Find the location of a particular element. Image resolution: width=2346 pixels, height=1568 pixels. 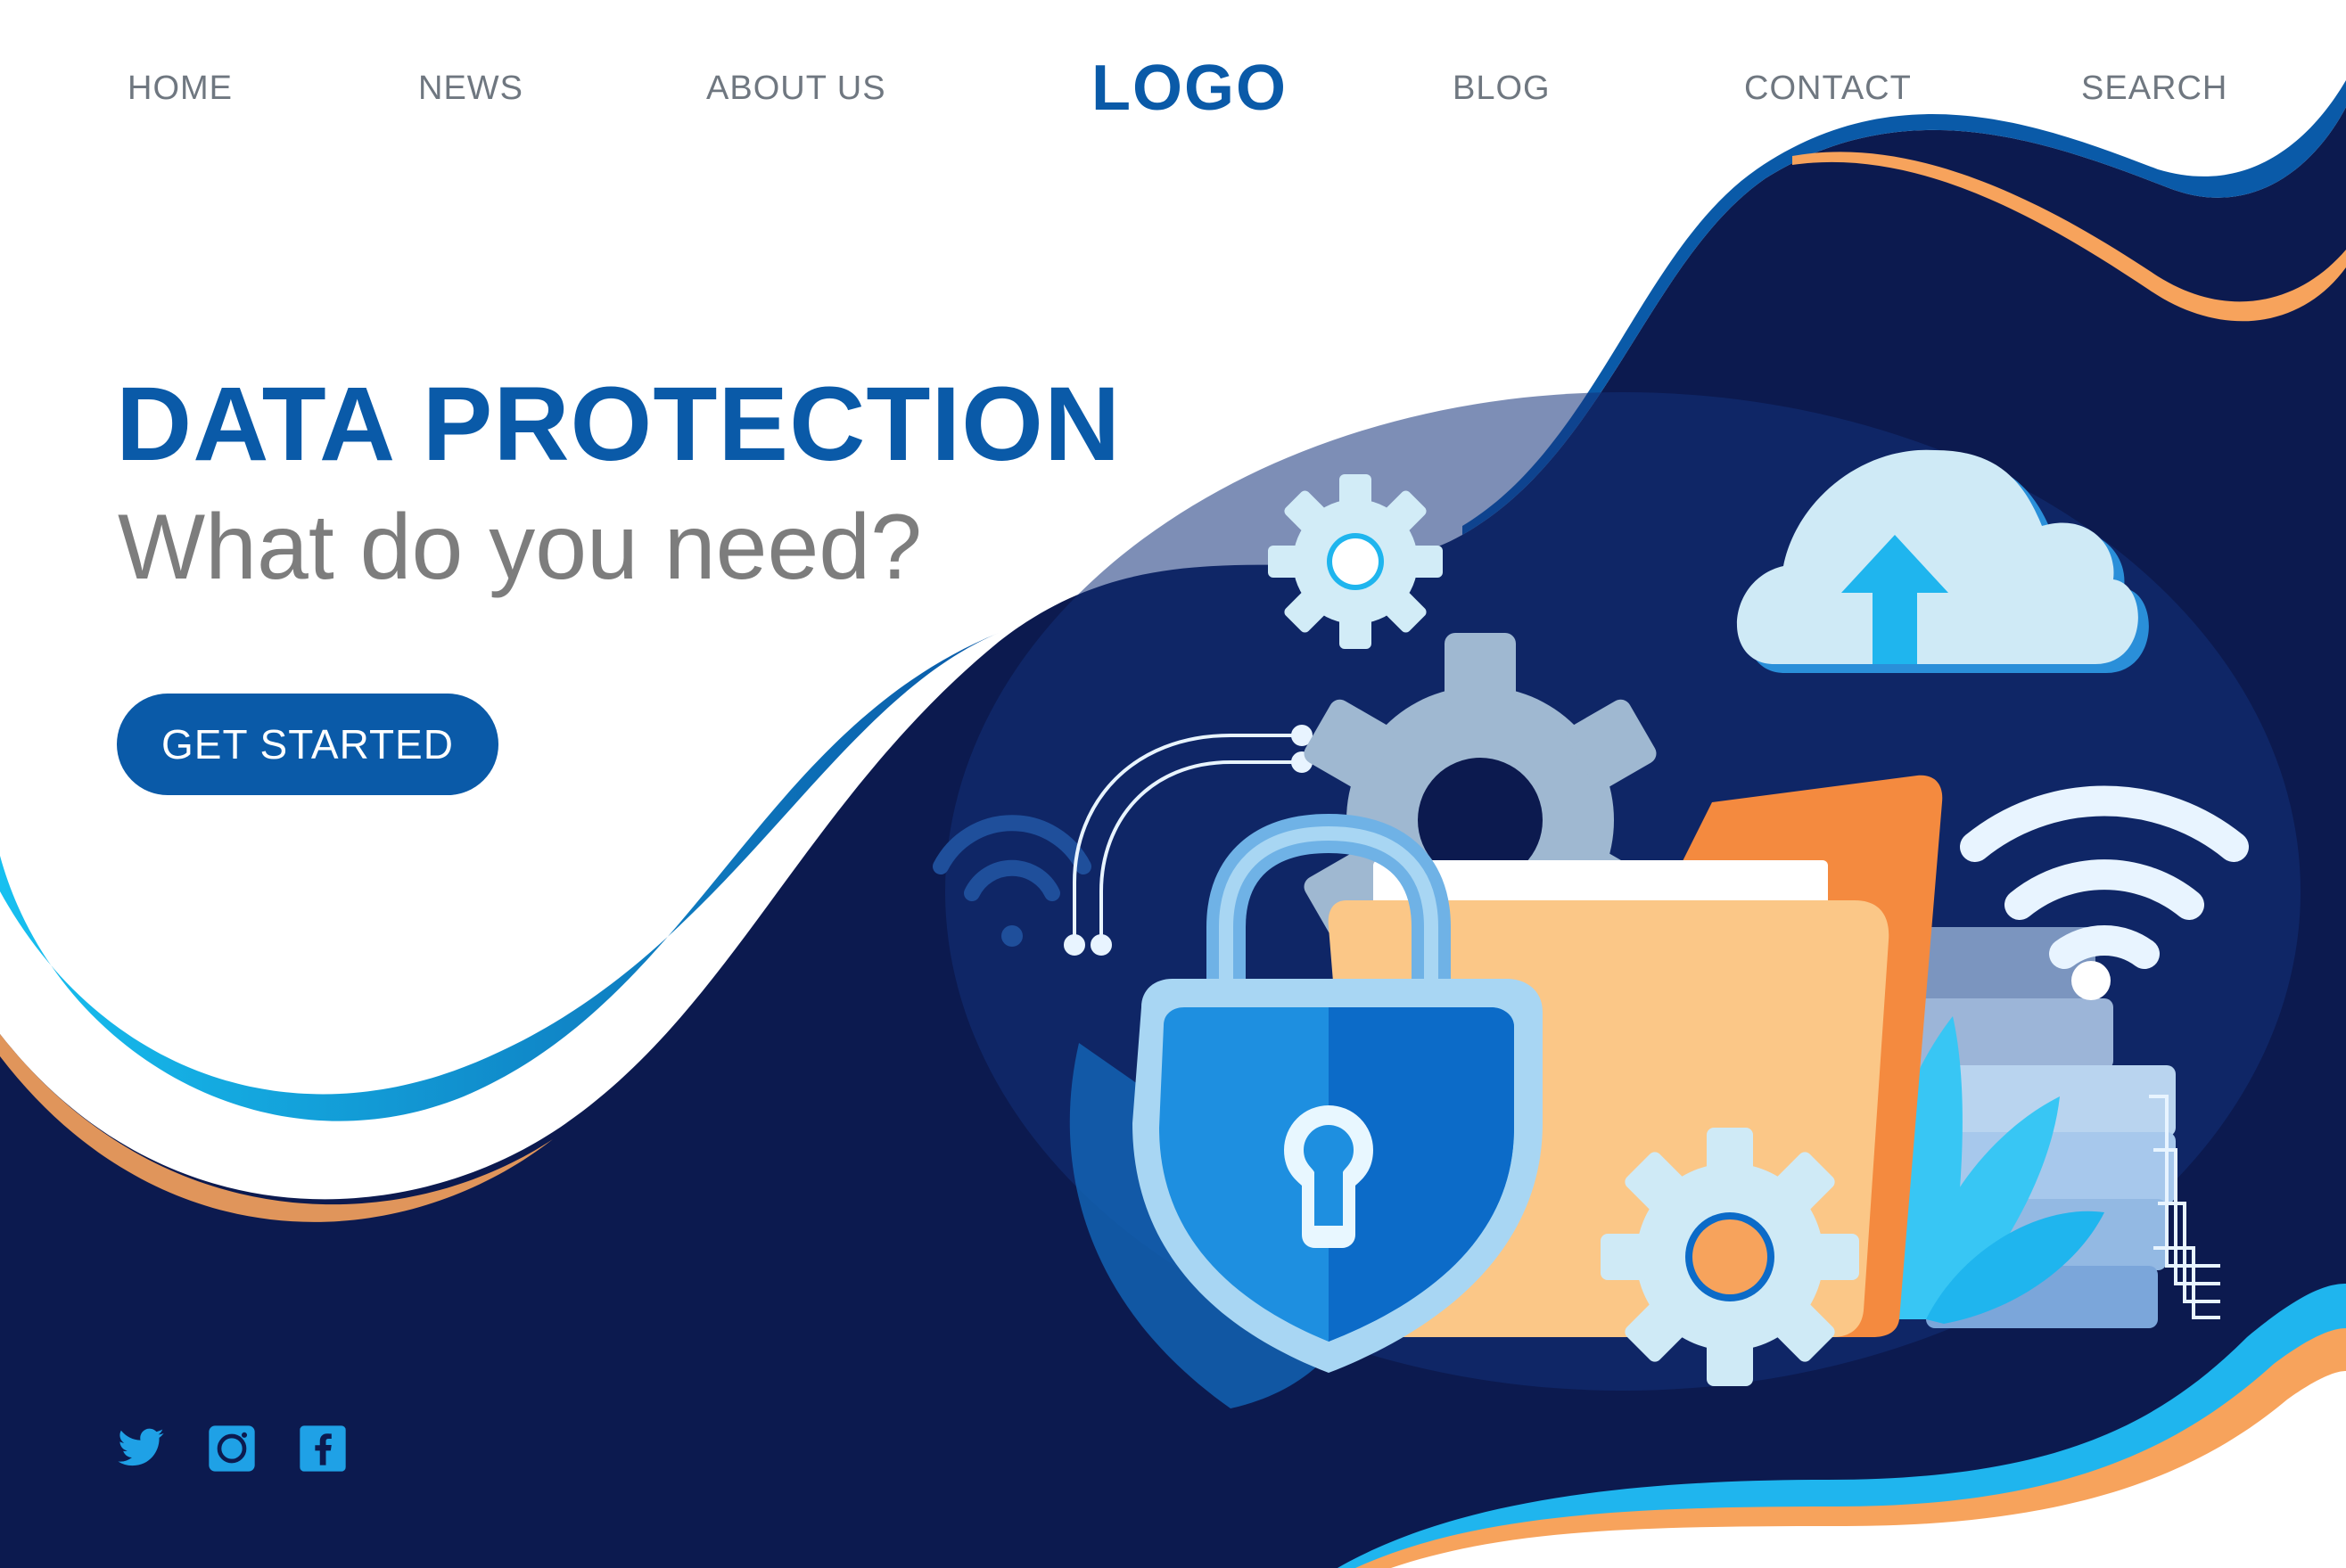

hero-subtitle: What do you need? is located at coordinates (520, 547).